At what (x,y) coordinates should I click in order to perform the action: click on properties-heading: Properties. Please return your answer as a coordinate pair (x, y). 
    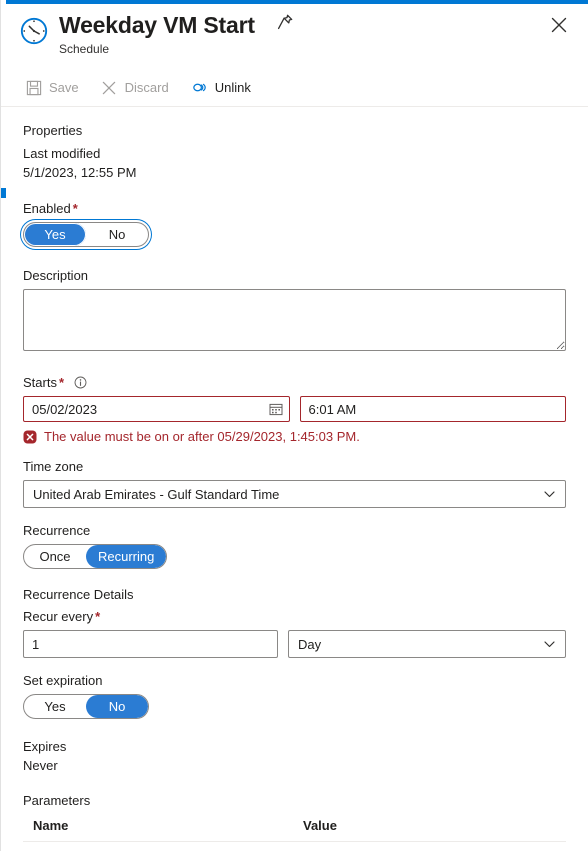
    Looking at the image, I should click on (53, 130).